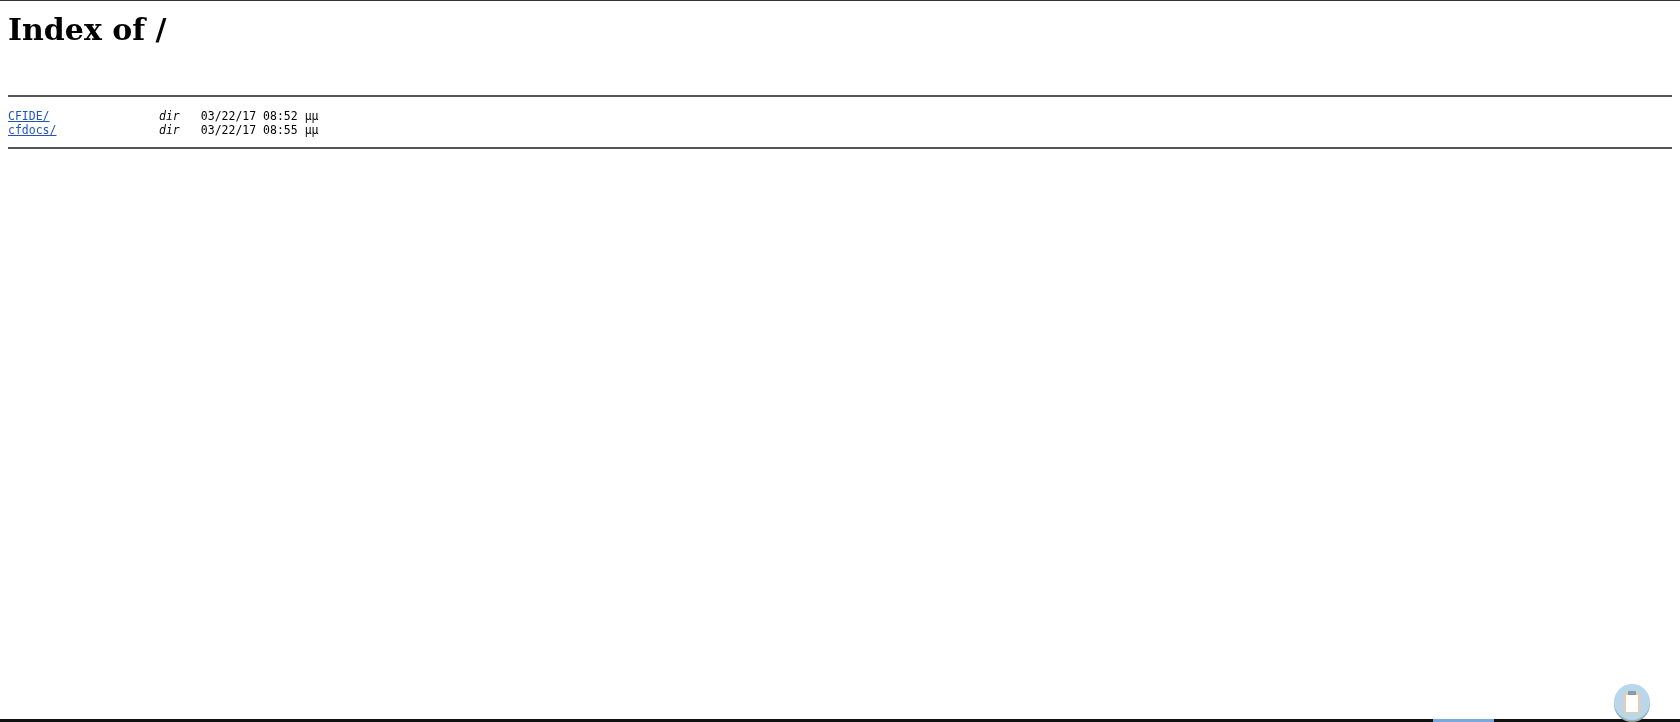 Image resolution: width=1680 pixels, height=722 pixels. Describe the element at coordinates (259, 116) in the screenshot. I see `modified-date: 03/22/17 08:52 μμ` at that location.